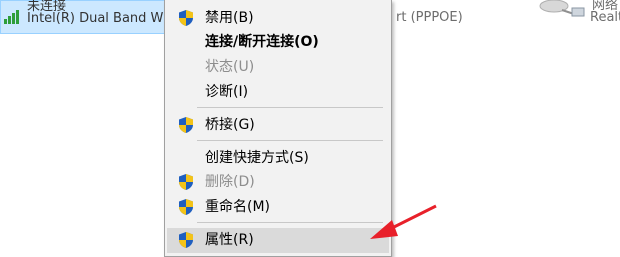  Describe the element at coordinates (562, 15) in the screenshot. I see `network-adapter-icon` at that location.